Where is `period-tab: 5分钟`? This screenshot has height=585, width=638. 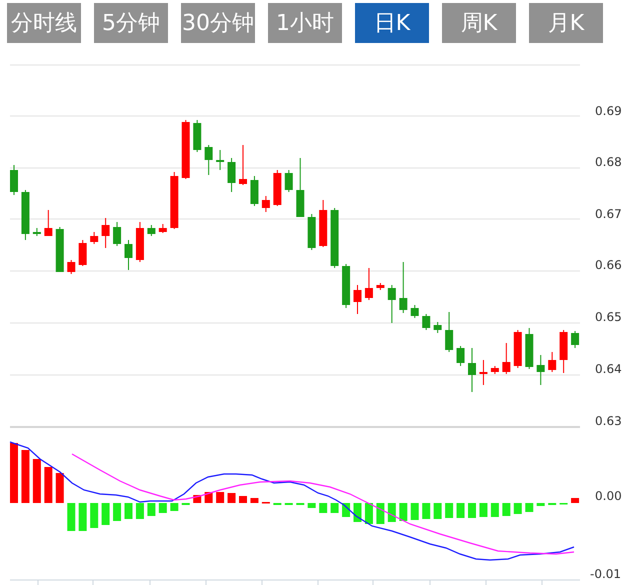
period-tab: 5分钟 is located at coordinates (131, 23).